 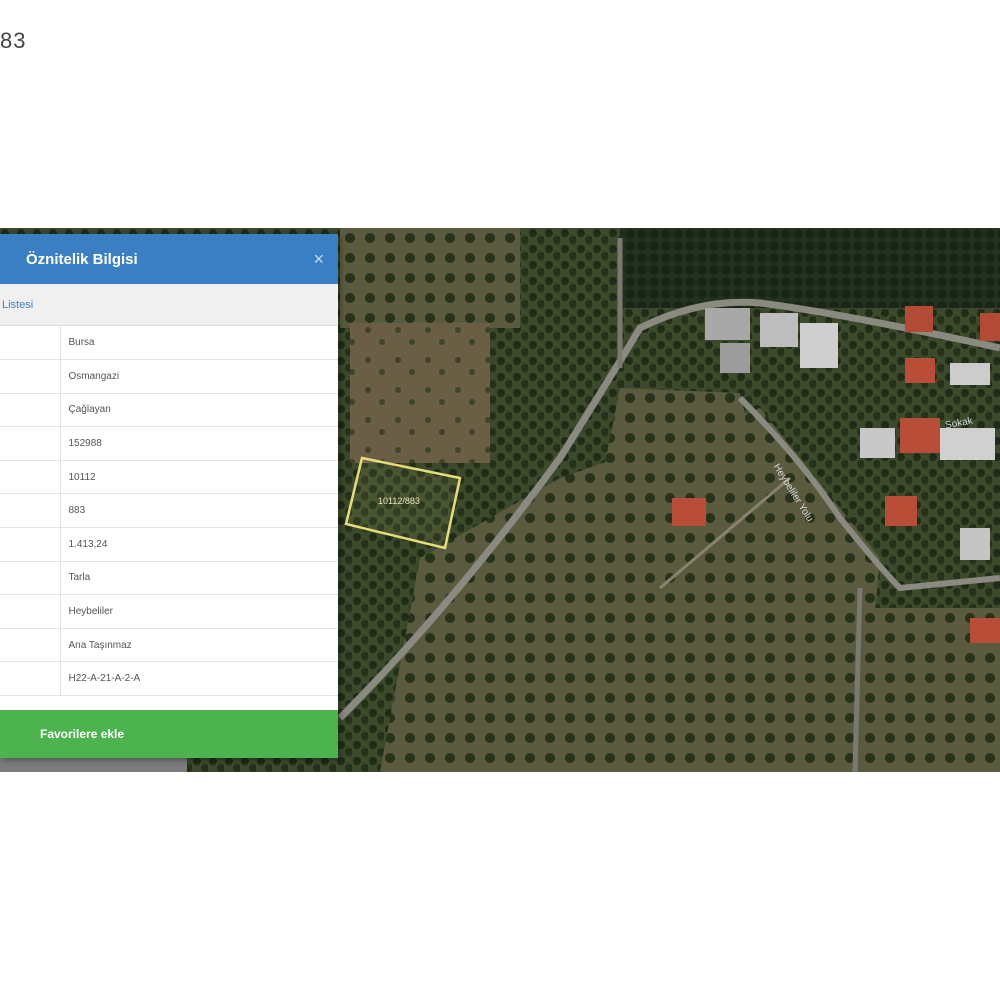 I want to click on table-row: Heybeliler, so click(x=169, y=611).